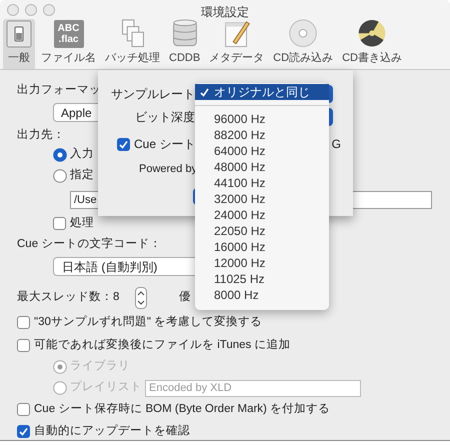 This screenshot has width=450, height=445. Describe the element at coordinates (152, 94) in the screenshot. I see `sample-rate-label: サンプルレート` at that location.